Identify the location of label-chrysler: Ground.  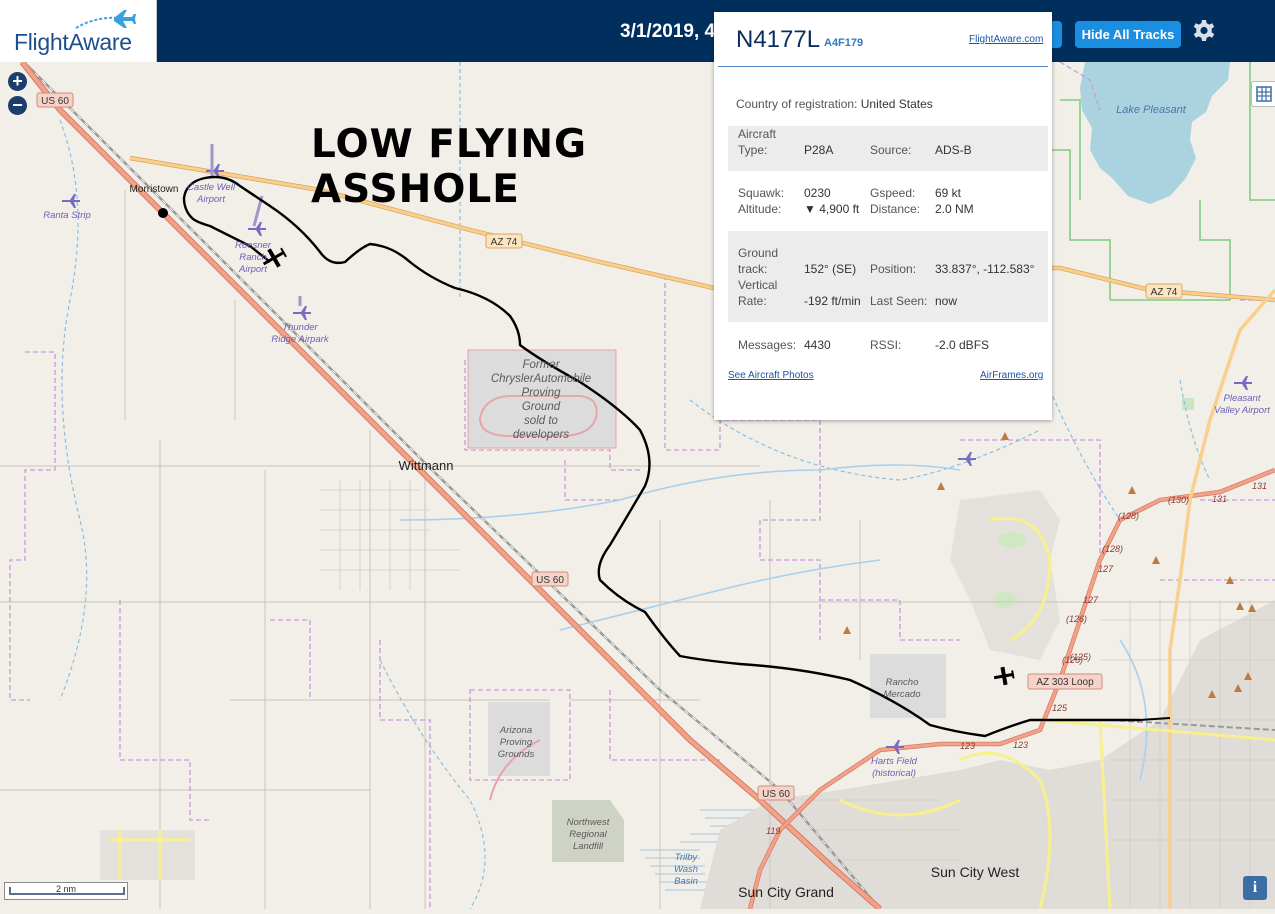
(541, 407).